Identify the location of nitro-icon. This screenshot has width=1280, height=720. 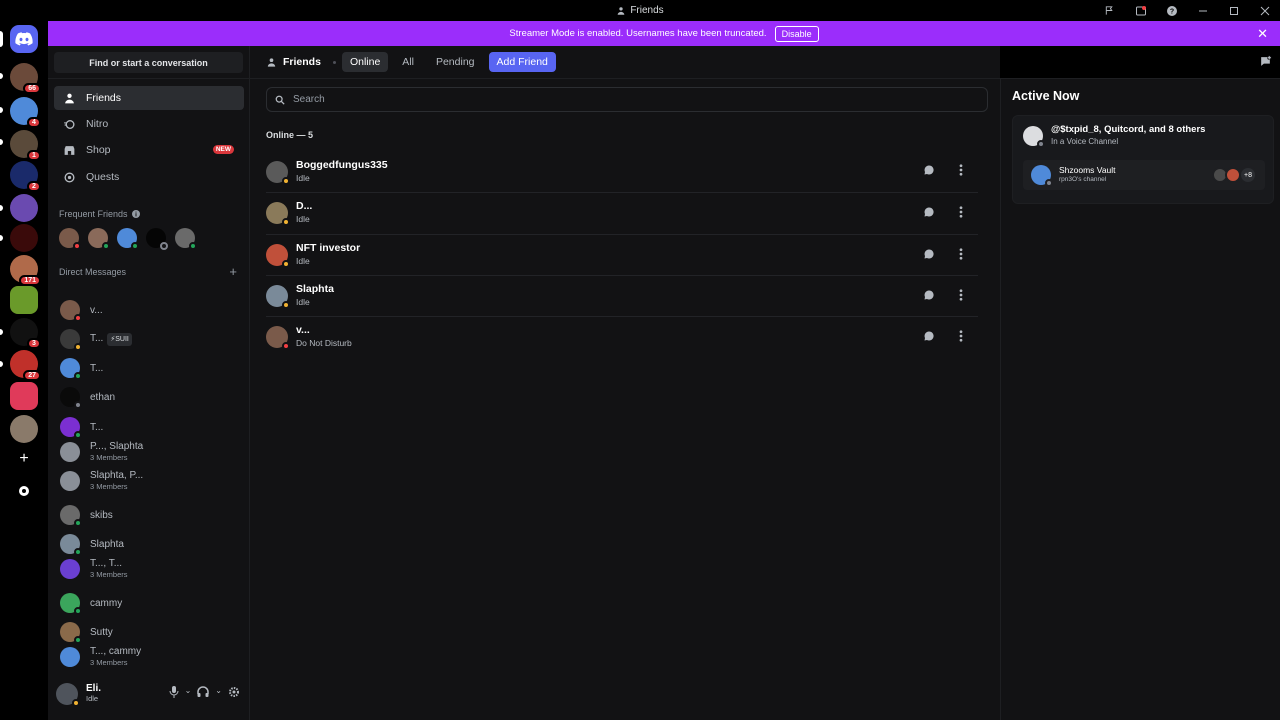
(69, 124).